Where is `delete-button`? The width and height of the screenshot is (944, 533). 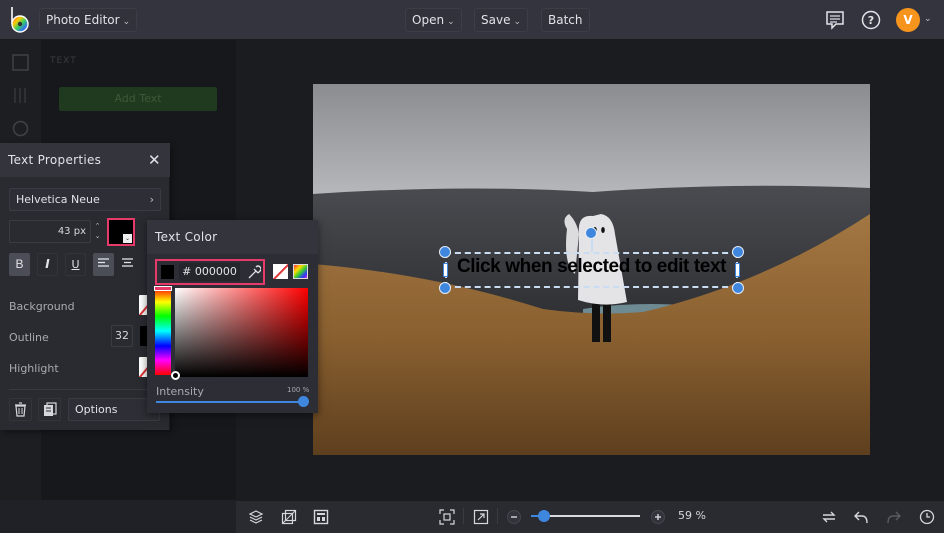
delete-button is located at coordinates (20, 409).